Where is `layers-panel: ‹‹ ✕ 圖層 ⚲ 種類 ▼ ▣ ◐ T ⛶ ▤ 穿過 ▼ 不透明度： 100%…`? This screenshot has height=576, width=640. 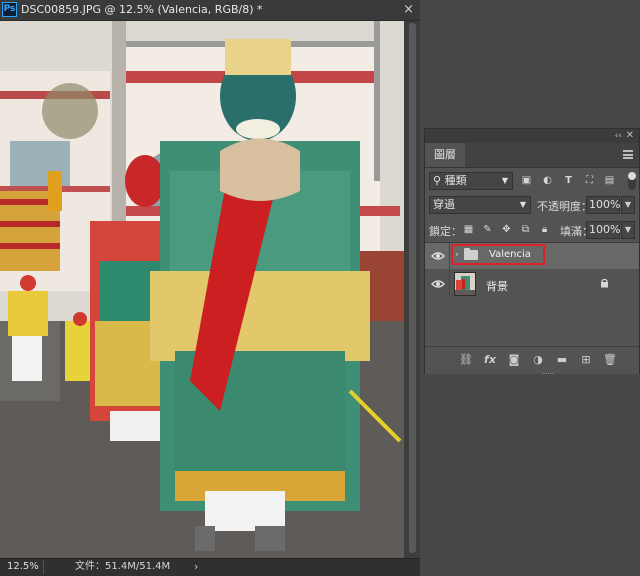 layers-panel: ‹‹ ✕ 圖層 ⚲ 種類 ▼ ▣ ◐ T ⛶ ▤ 穿過 ▼ 不透明度： 100%… is located at coordinates (532, 251).